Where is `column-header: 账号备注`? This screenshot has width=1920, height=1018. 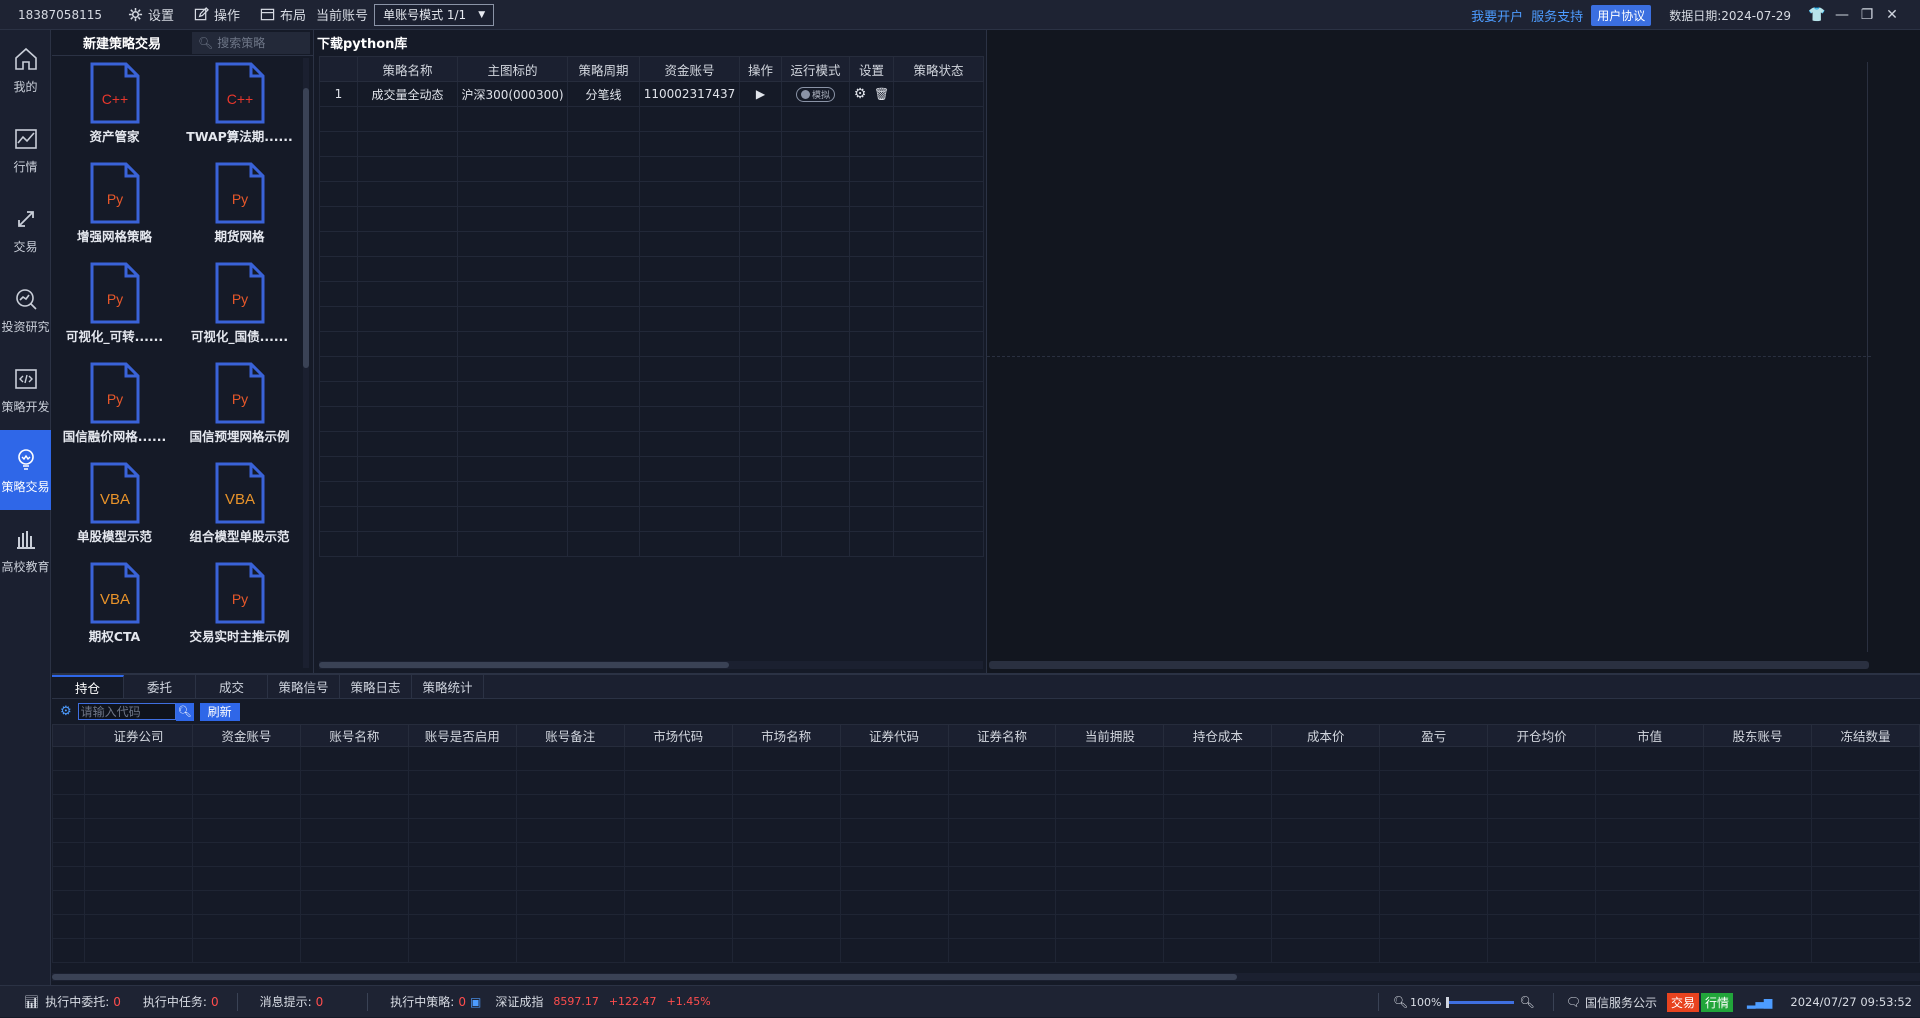
column-header: 账号备注 is located at coordinates (570, 735).